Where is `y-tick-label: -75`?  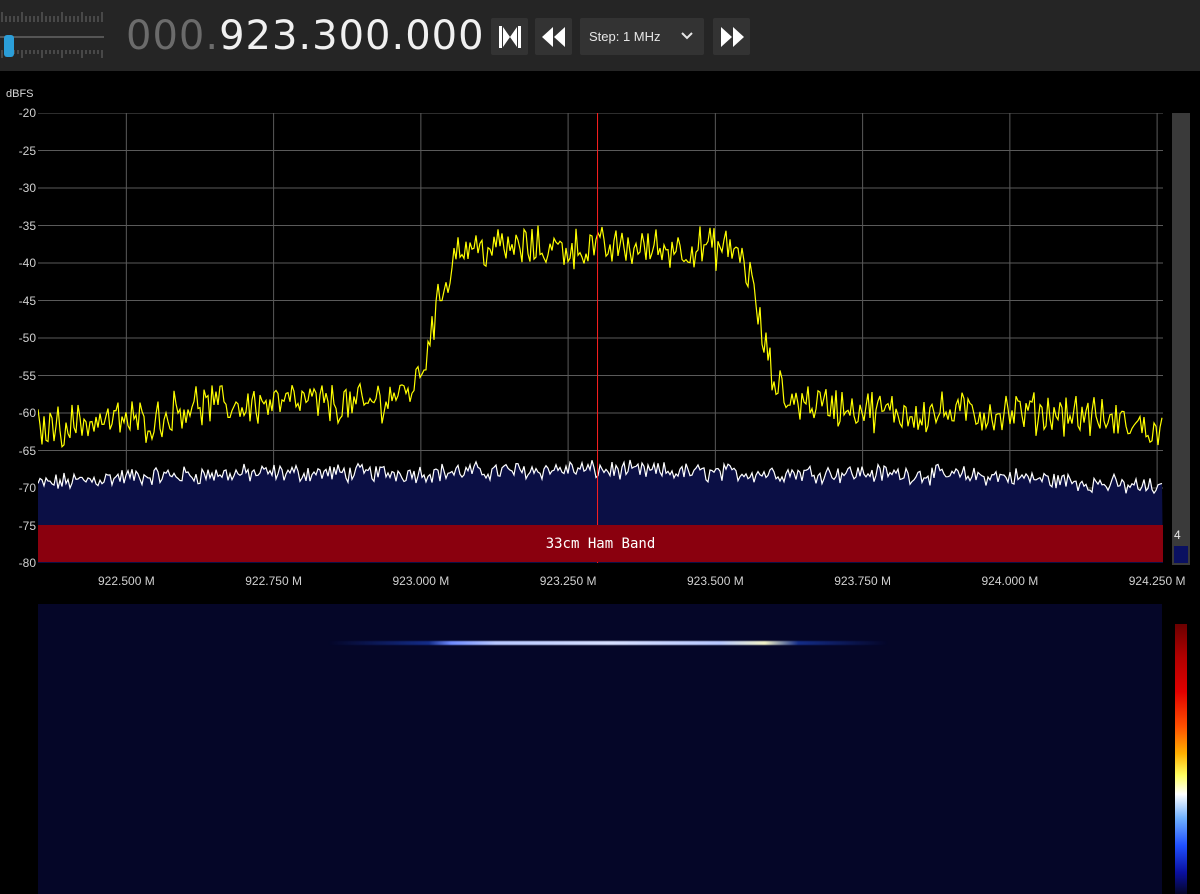 y-tick-label: -75 is located at coordinates (27, 525).